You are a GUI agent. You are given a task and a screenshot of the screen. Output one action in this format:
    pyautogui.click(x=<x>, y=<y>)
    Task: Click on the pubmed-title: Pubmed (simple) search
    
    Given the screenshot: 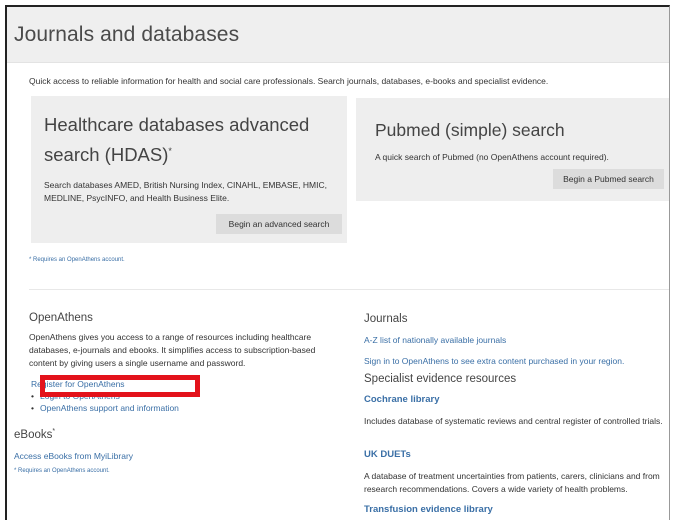 What is the action you would take?
    pyautogui.click(x=470, y=130)
    